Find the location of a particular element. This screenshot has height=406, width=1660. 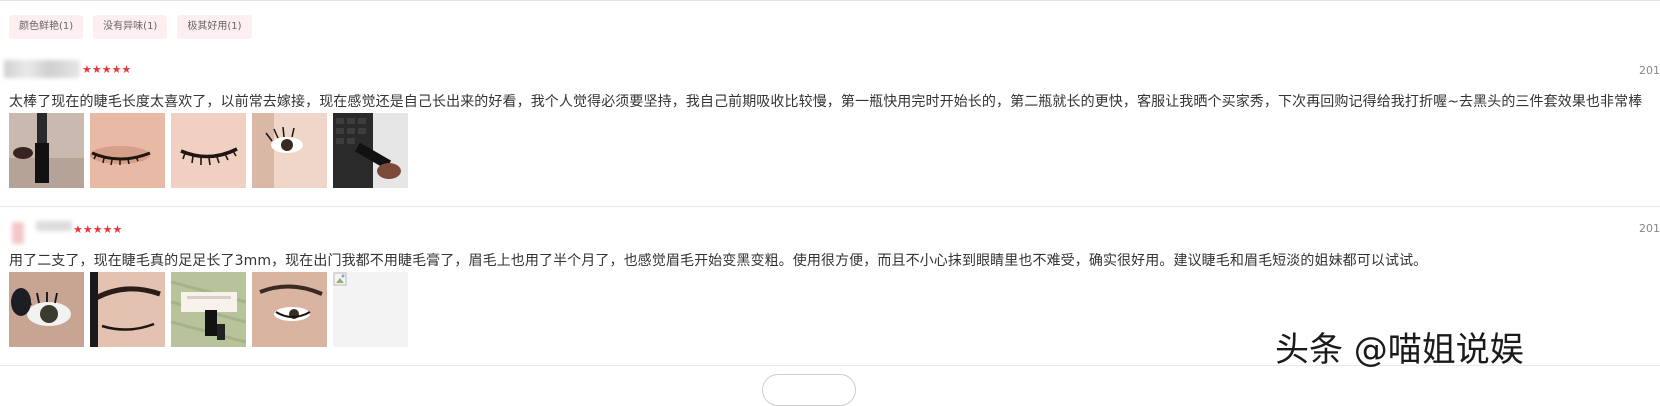

tag-no-odor: 没有异味(1) is located at coordinates (130, 27).